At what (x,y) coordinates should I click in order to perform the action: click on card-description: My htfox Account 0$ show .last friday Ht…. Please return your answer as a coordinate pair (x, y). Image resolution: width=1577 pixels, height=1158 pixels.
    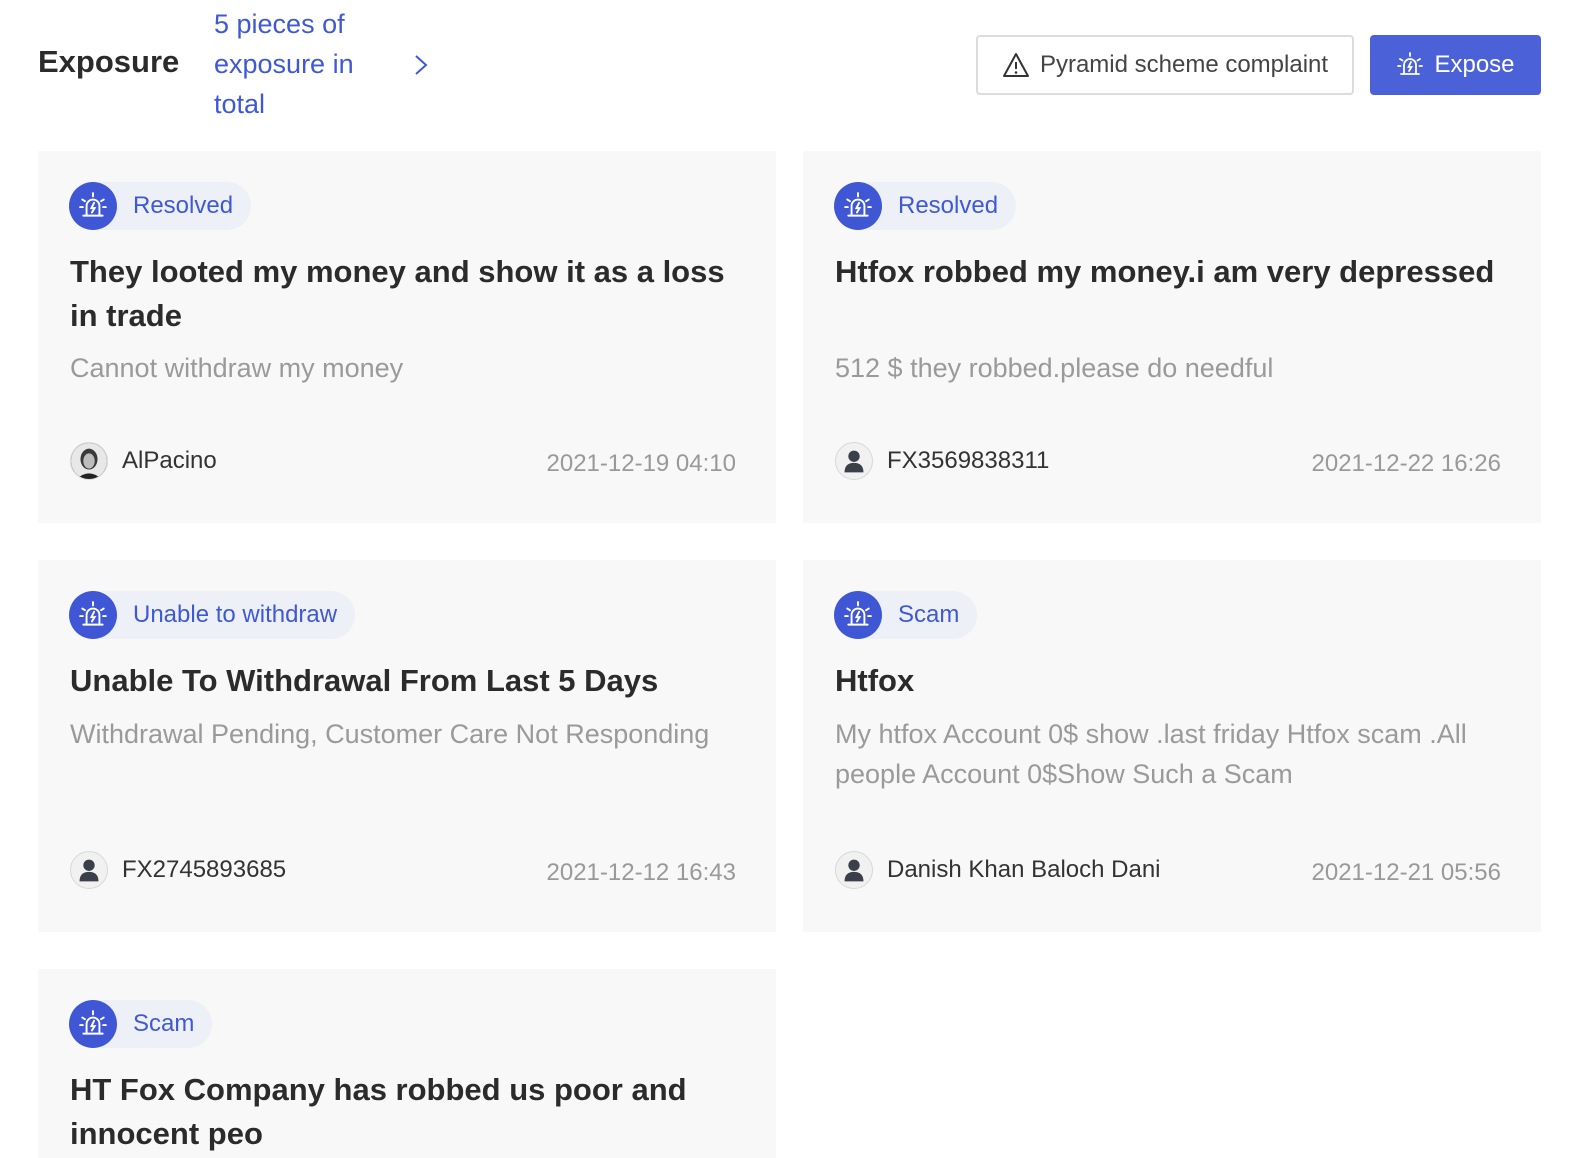
    Looking at the image, I should click on (1151, 754).